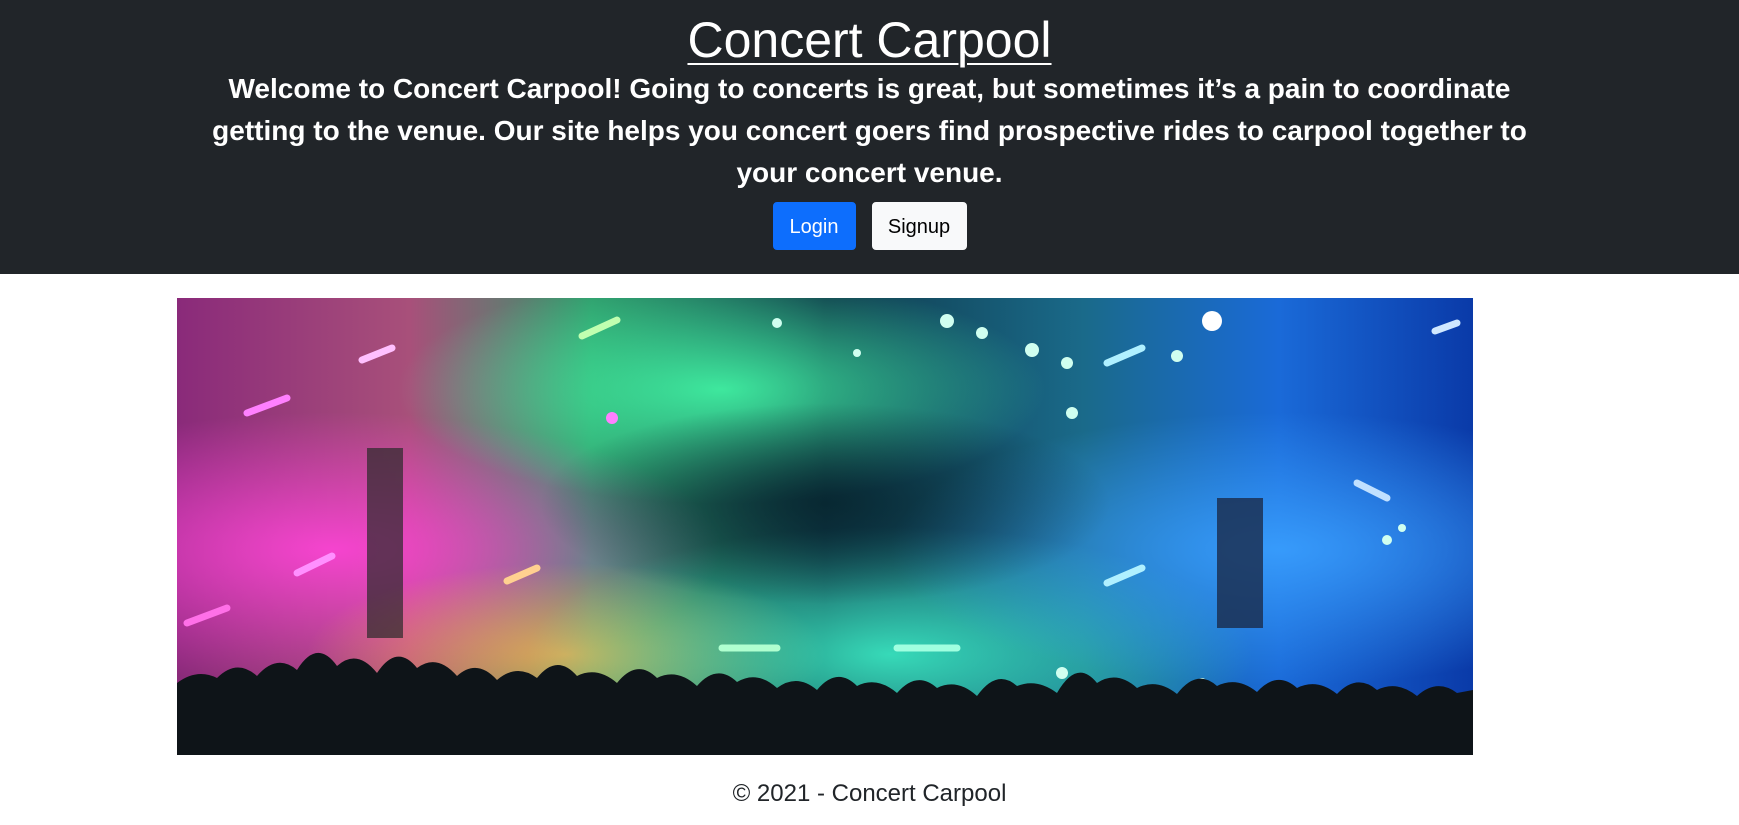 This screenshot has height=825, width=1739. I want to click on site-title: Concert Carpool, so click(869, 40).